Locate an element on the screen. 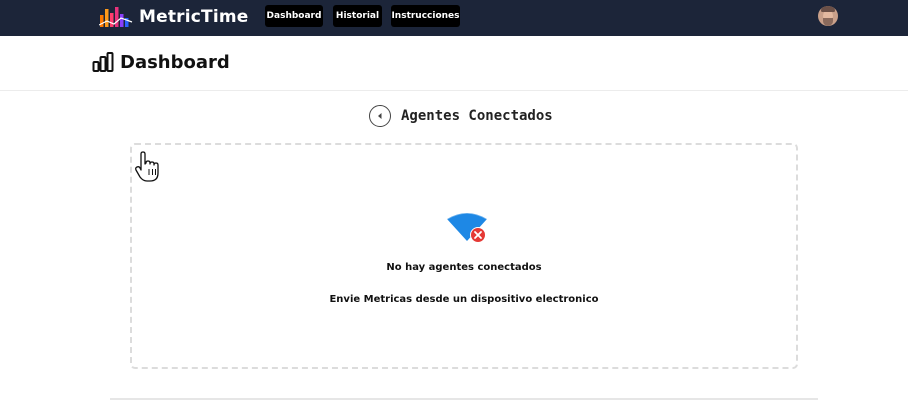 Image resolution: width=908 pixels, height=407 pixels. avatar-beard is located at coordinates (828, 22).